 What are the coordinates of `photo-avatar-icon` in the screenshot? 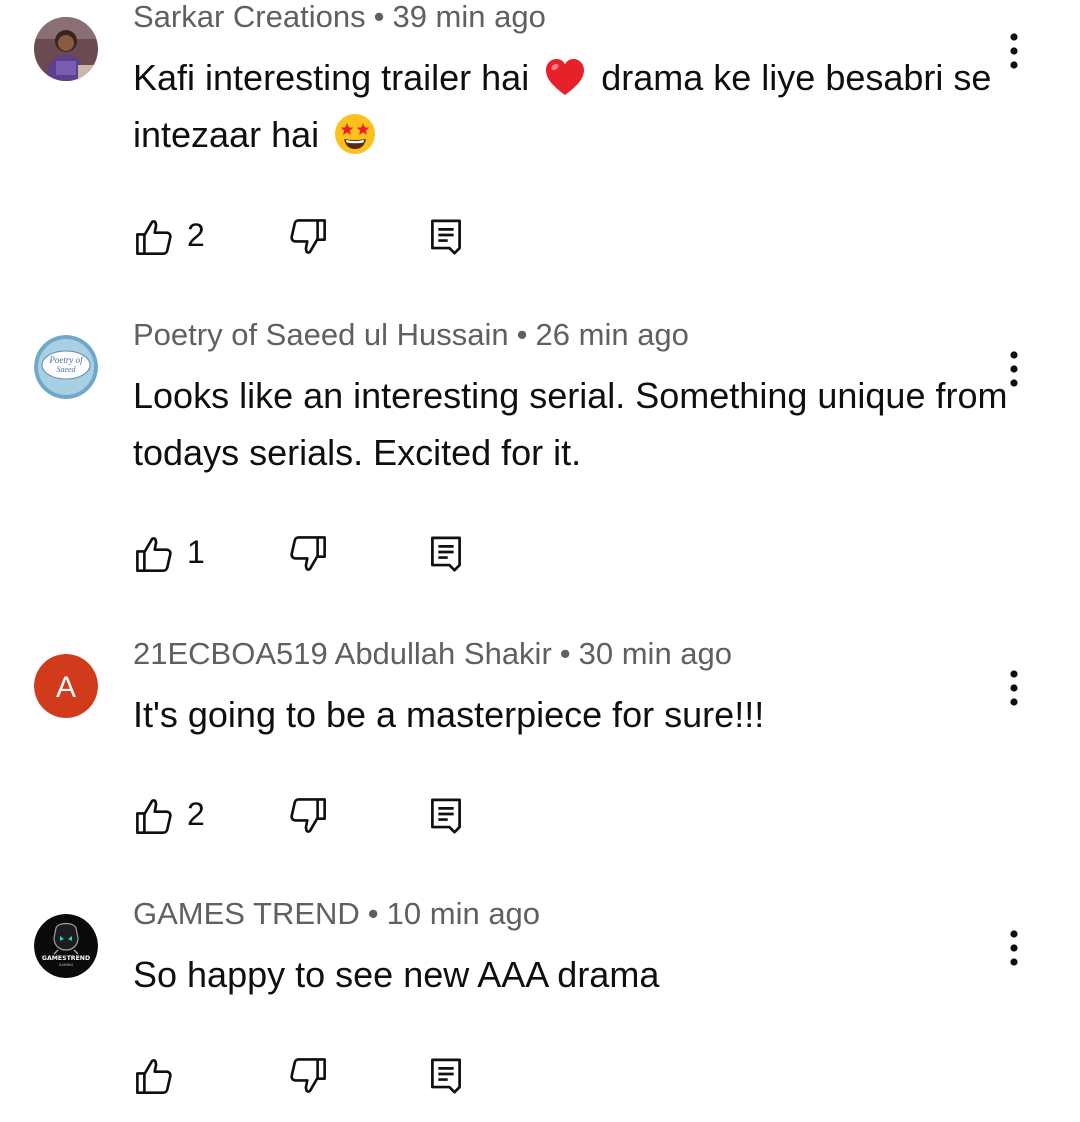 It's located at (66, 49).